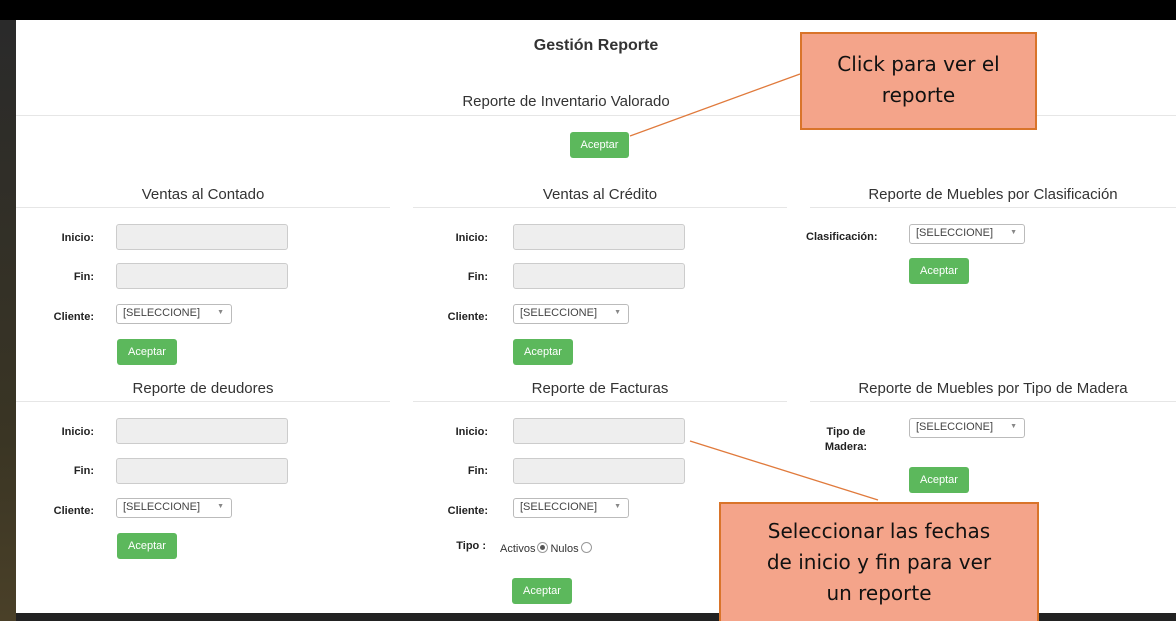  I want to click on callout-ver-reporte-line2: reporte, so click(918, 95).